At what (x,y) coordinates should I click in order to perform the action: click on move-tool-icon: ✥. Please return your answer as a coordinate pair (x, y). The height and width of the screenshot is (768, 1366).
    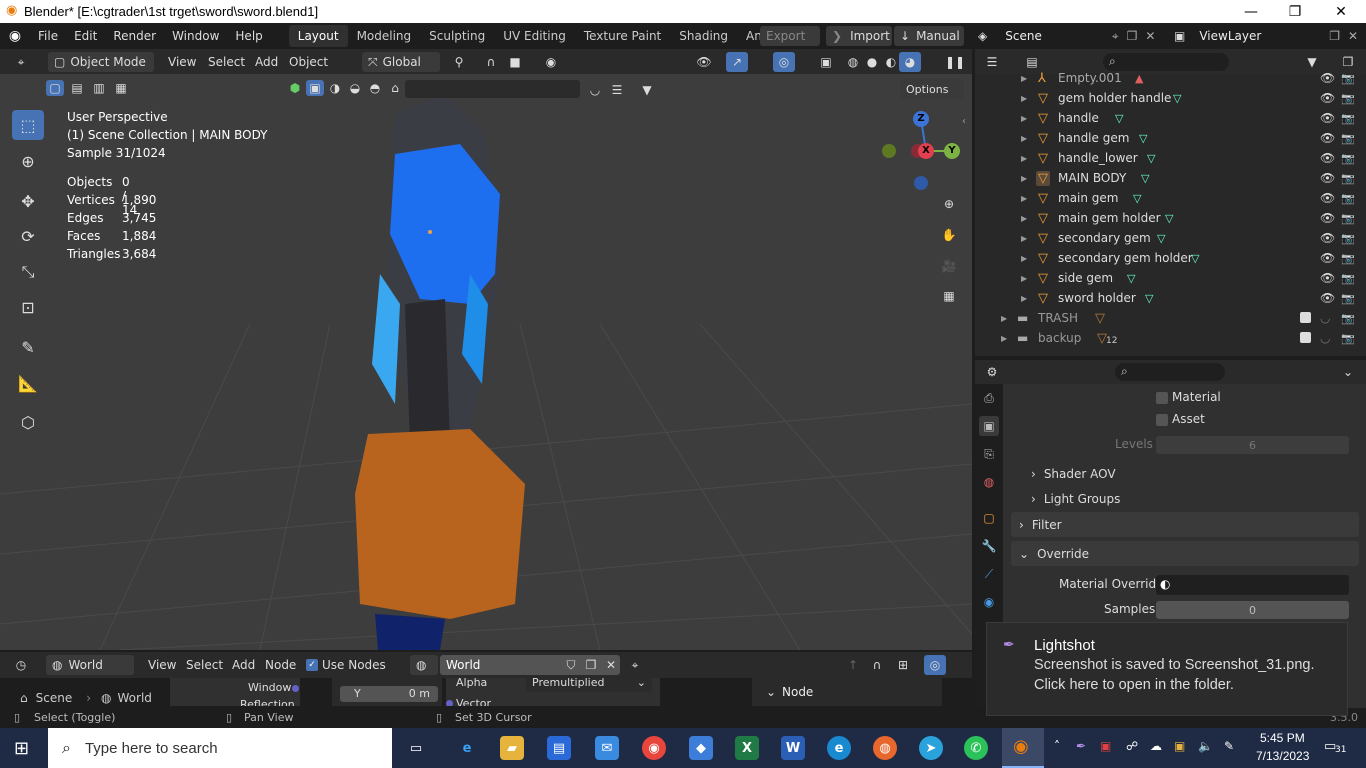
    Looking at the image, I should click on (28, 201).